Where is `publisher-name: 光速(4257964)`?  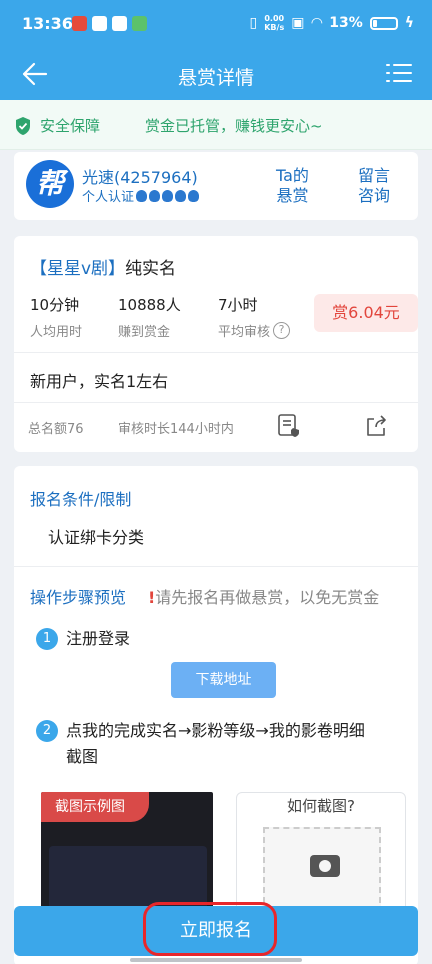
publisher-name: 光速(4257964) is located at coordinates (140, 177).